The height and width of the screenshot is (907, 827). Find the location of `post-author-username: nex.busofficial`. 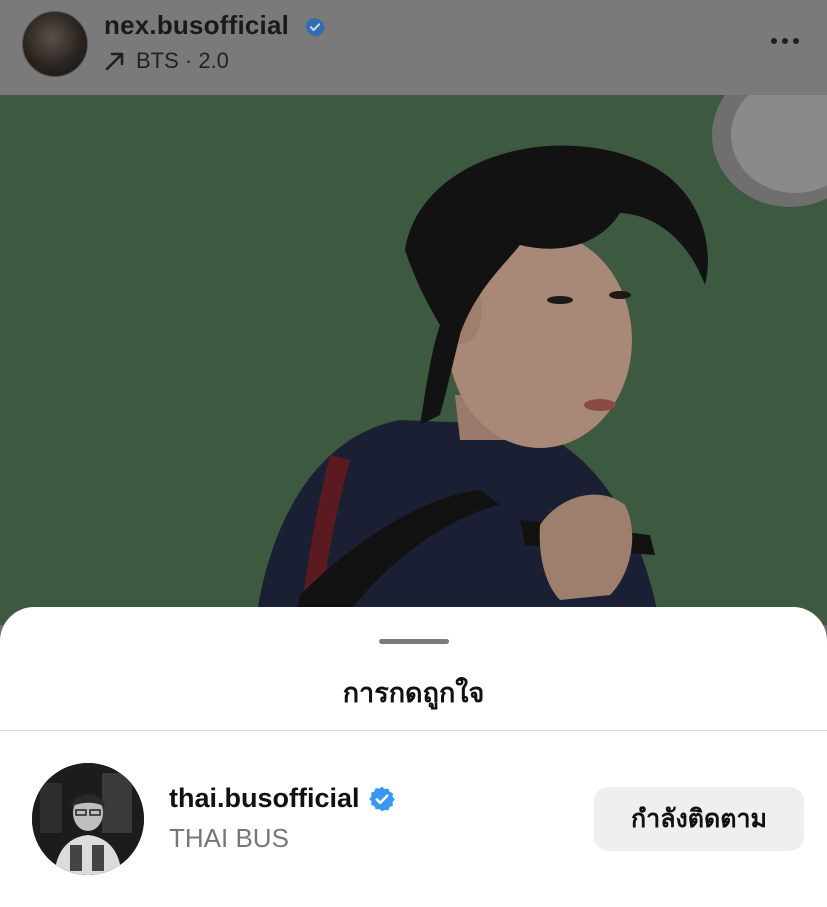

post-author-username: nex.busofficial is located at coordinates (215, 25).